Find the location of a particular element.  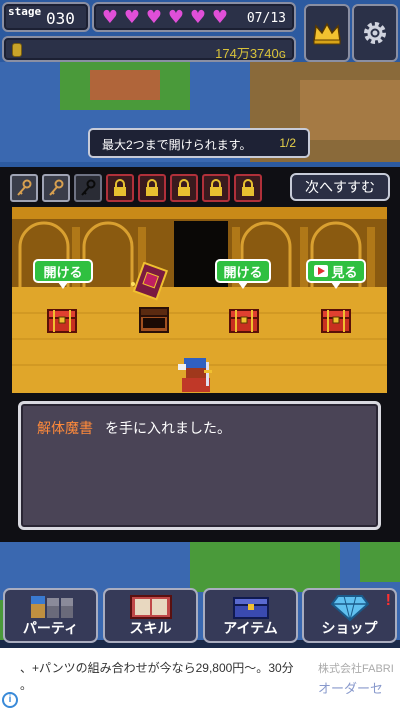

stage-indicator: stage 030 is located at coordinates (46, 17).